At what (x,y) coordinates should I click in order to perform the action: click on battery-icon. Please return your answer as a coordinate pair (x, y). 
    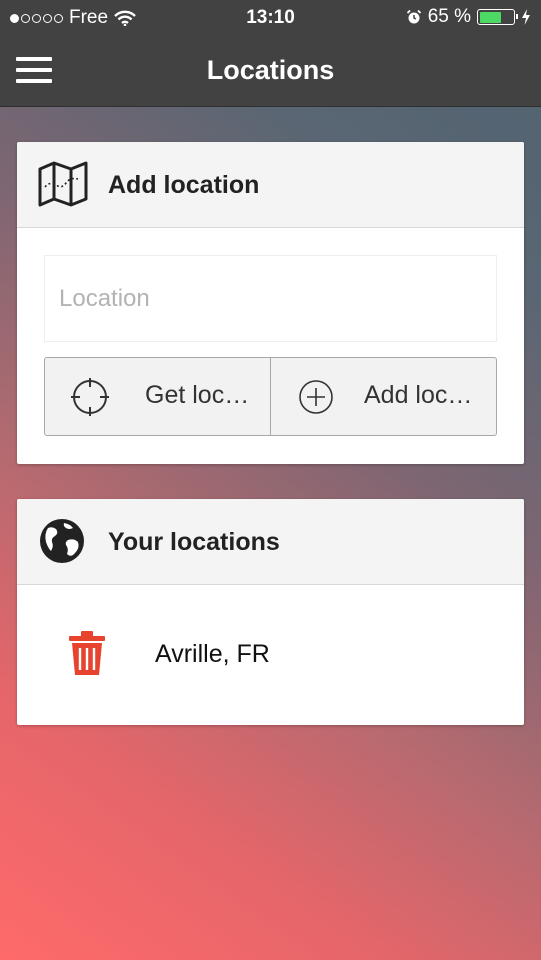
    Looking at the image, I should click on (497, 17).